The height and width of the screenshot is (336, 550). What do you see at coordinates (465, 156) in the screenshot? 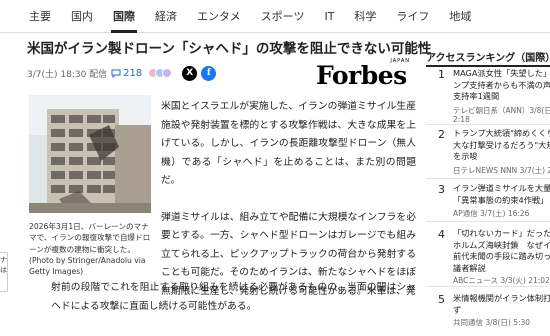
I see `rank-title-line: を示唆` at bounding box center [465, 156].